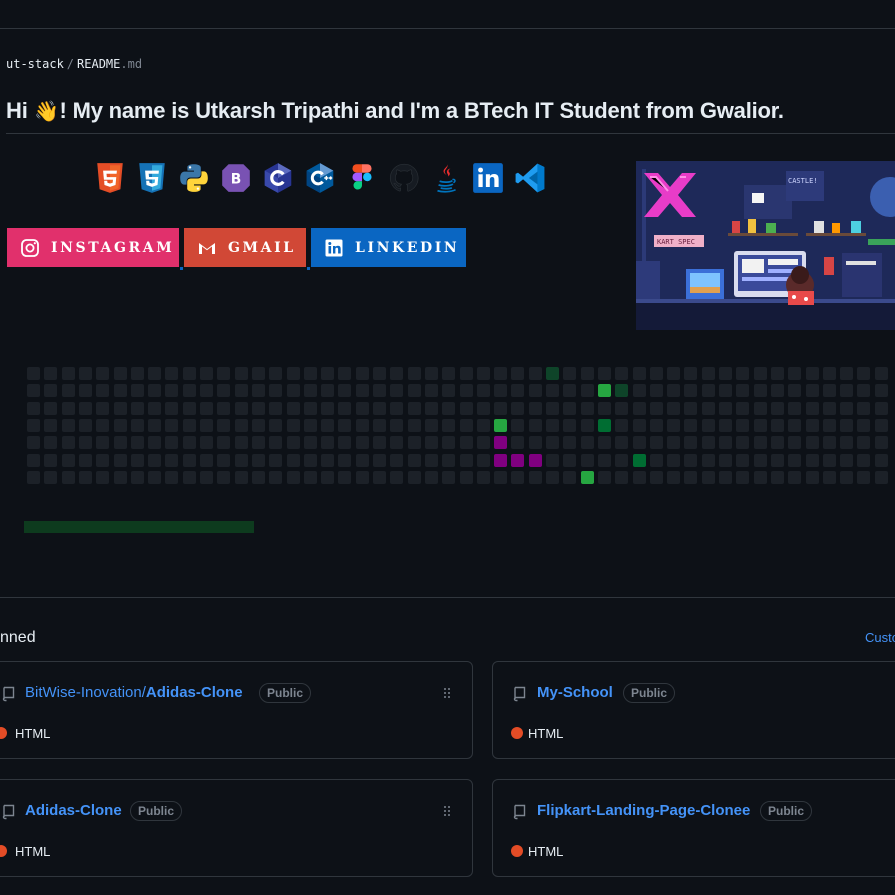 Image resolution: width=895 pixels, height=895 pixels. I want to click on bootstrap-icon: B, so click(236, 178).